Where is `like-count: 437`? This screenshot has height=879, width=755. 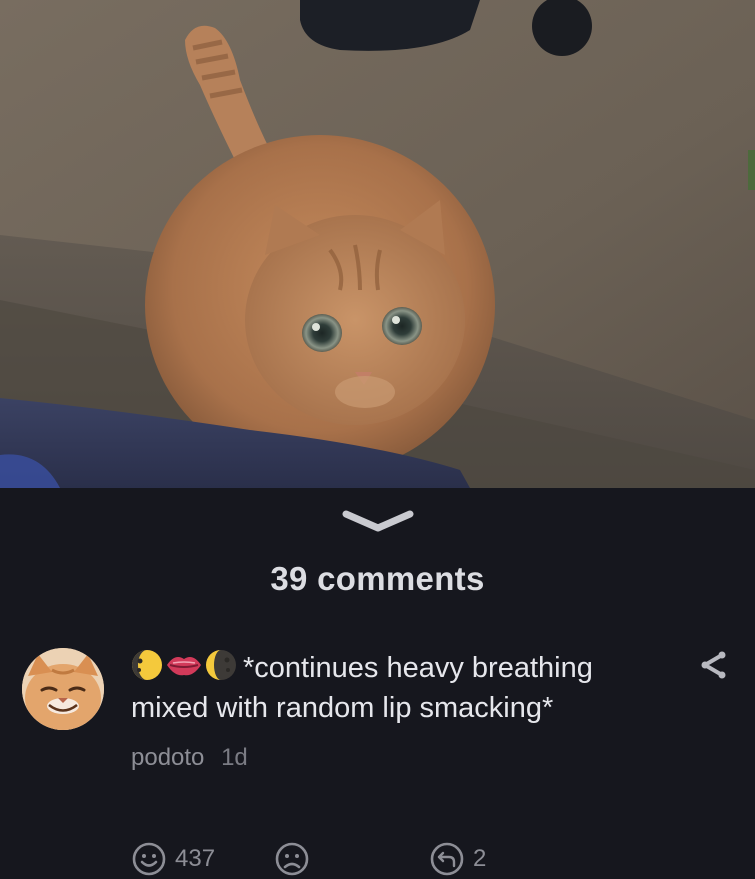
like-count: 437 is located at coordinates (195, 858).